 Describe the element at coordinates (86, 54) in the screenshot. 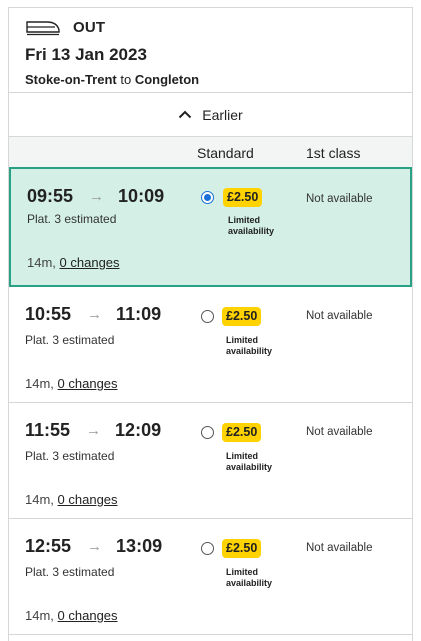

I see `journey-date: Fri 13 Jan 2023` at that location.